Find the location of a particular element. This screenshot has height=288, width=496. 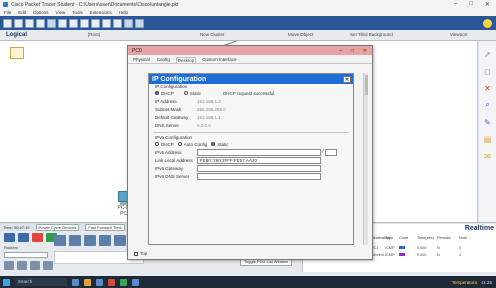

undo-icon is located at coordinates (84, 23).